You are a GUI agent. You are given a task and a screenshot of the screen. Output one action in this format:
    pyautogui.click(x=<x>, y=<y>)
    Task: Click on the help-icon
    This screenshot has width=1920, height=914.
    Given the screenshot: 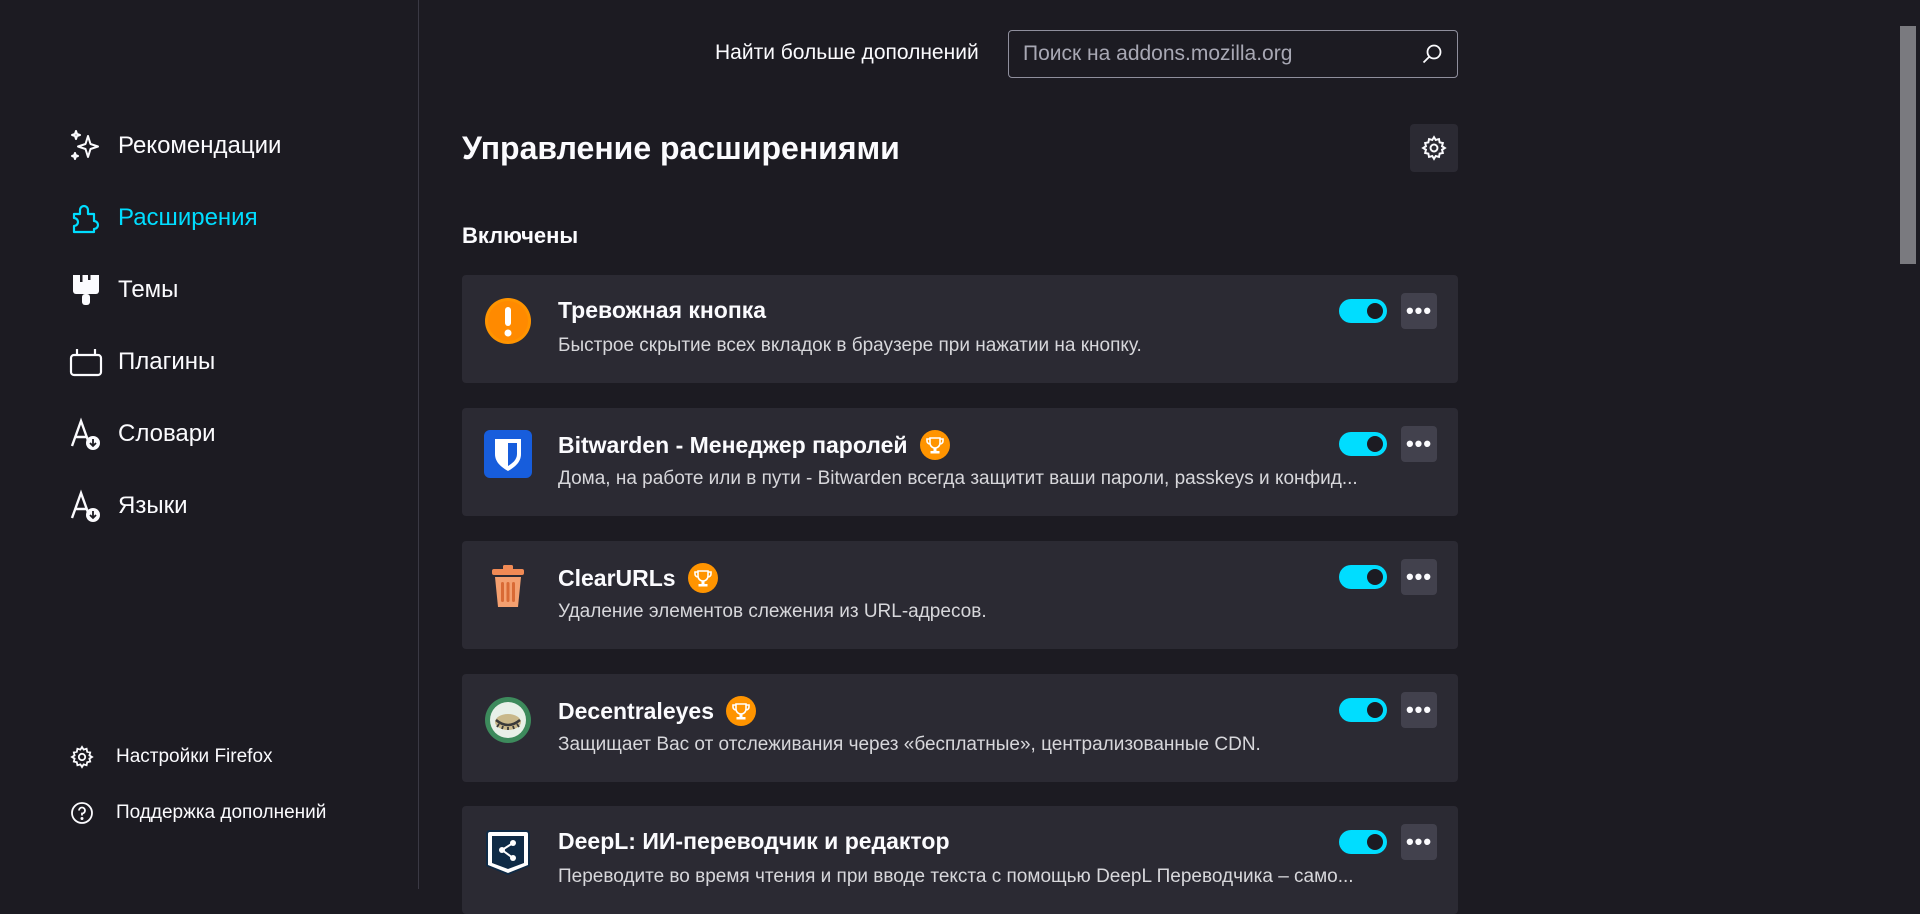 What is the action you would take?
    pyautogui.click(x=82, y=813)
    